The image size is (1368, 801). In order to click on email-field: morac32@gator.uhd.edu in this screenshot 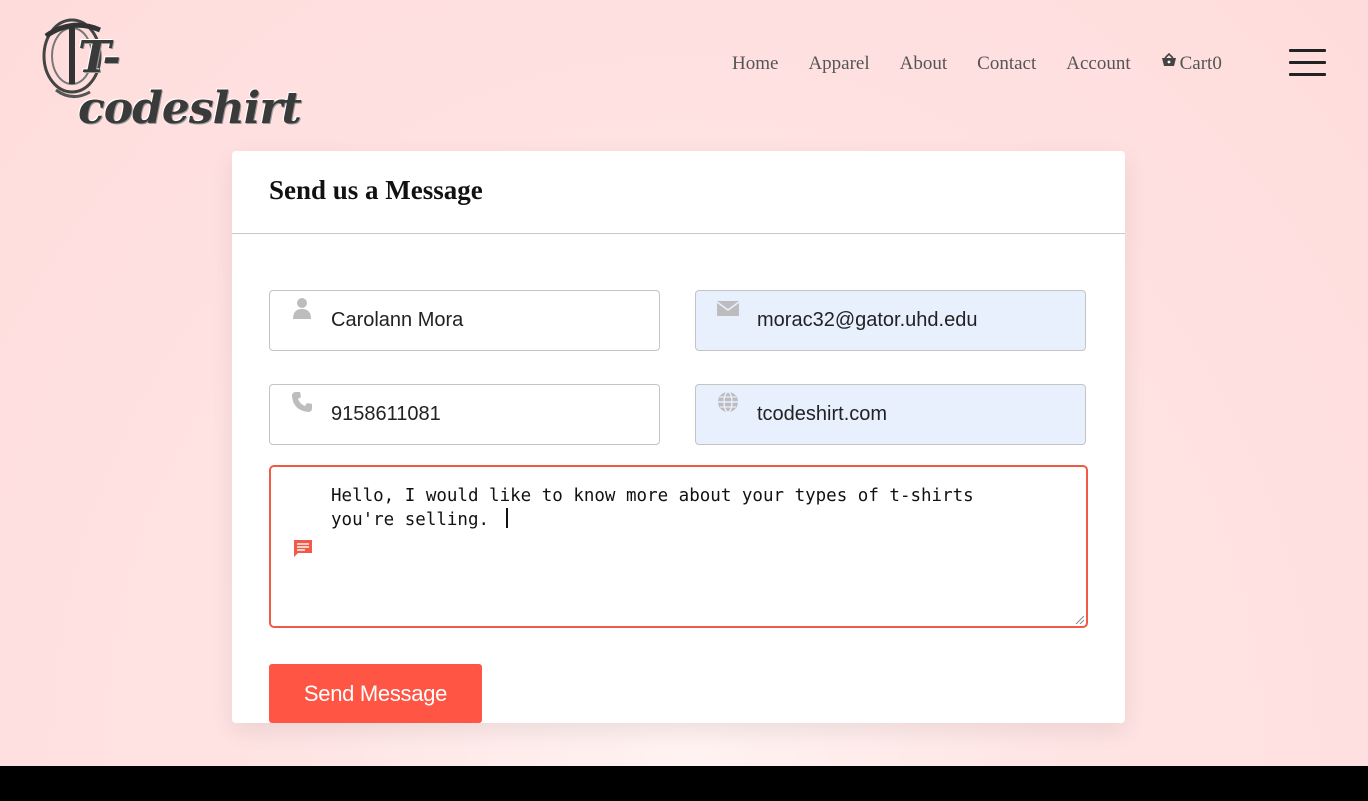, I will do `click(890, 320)`.